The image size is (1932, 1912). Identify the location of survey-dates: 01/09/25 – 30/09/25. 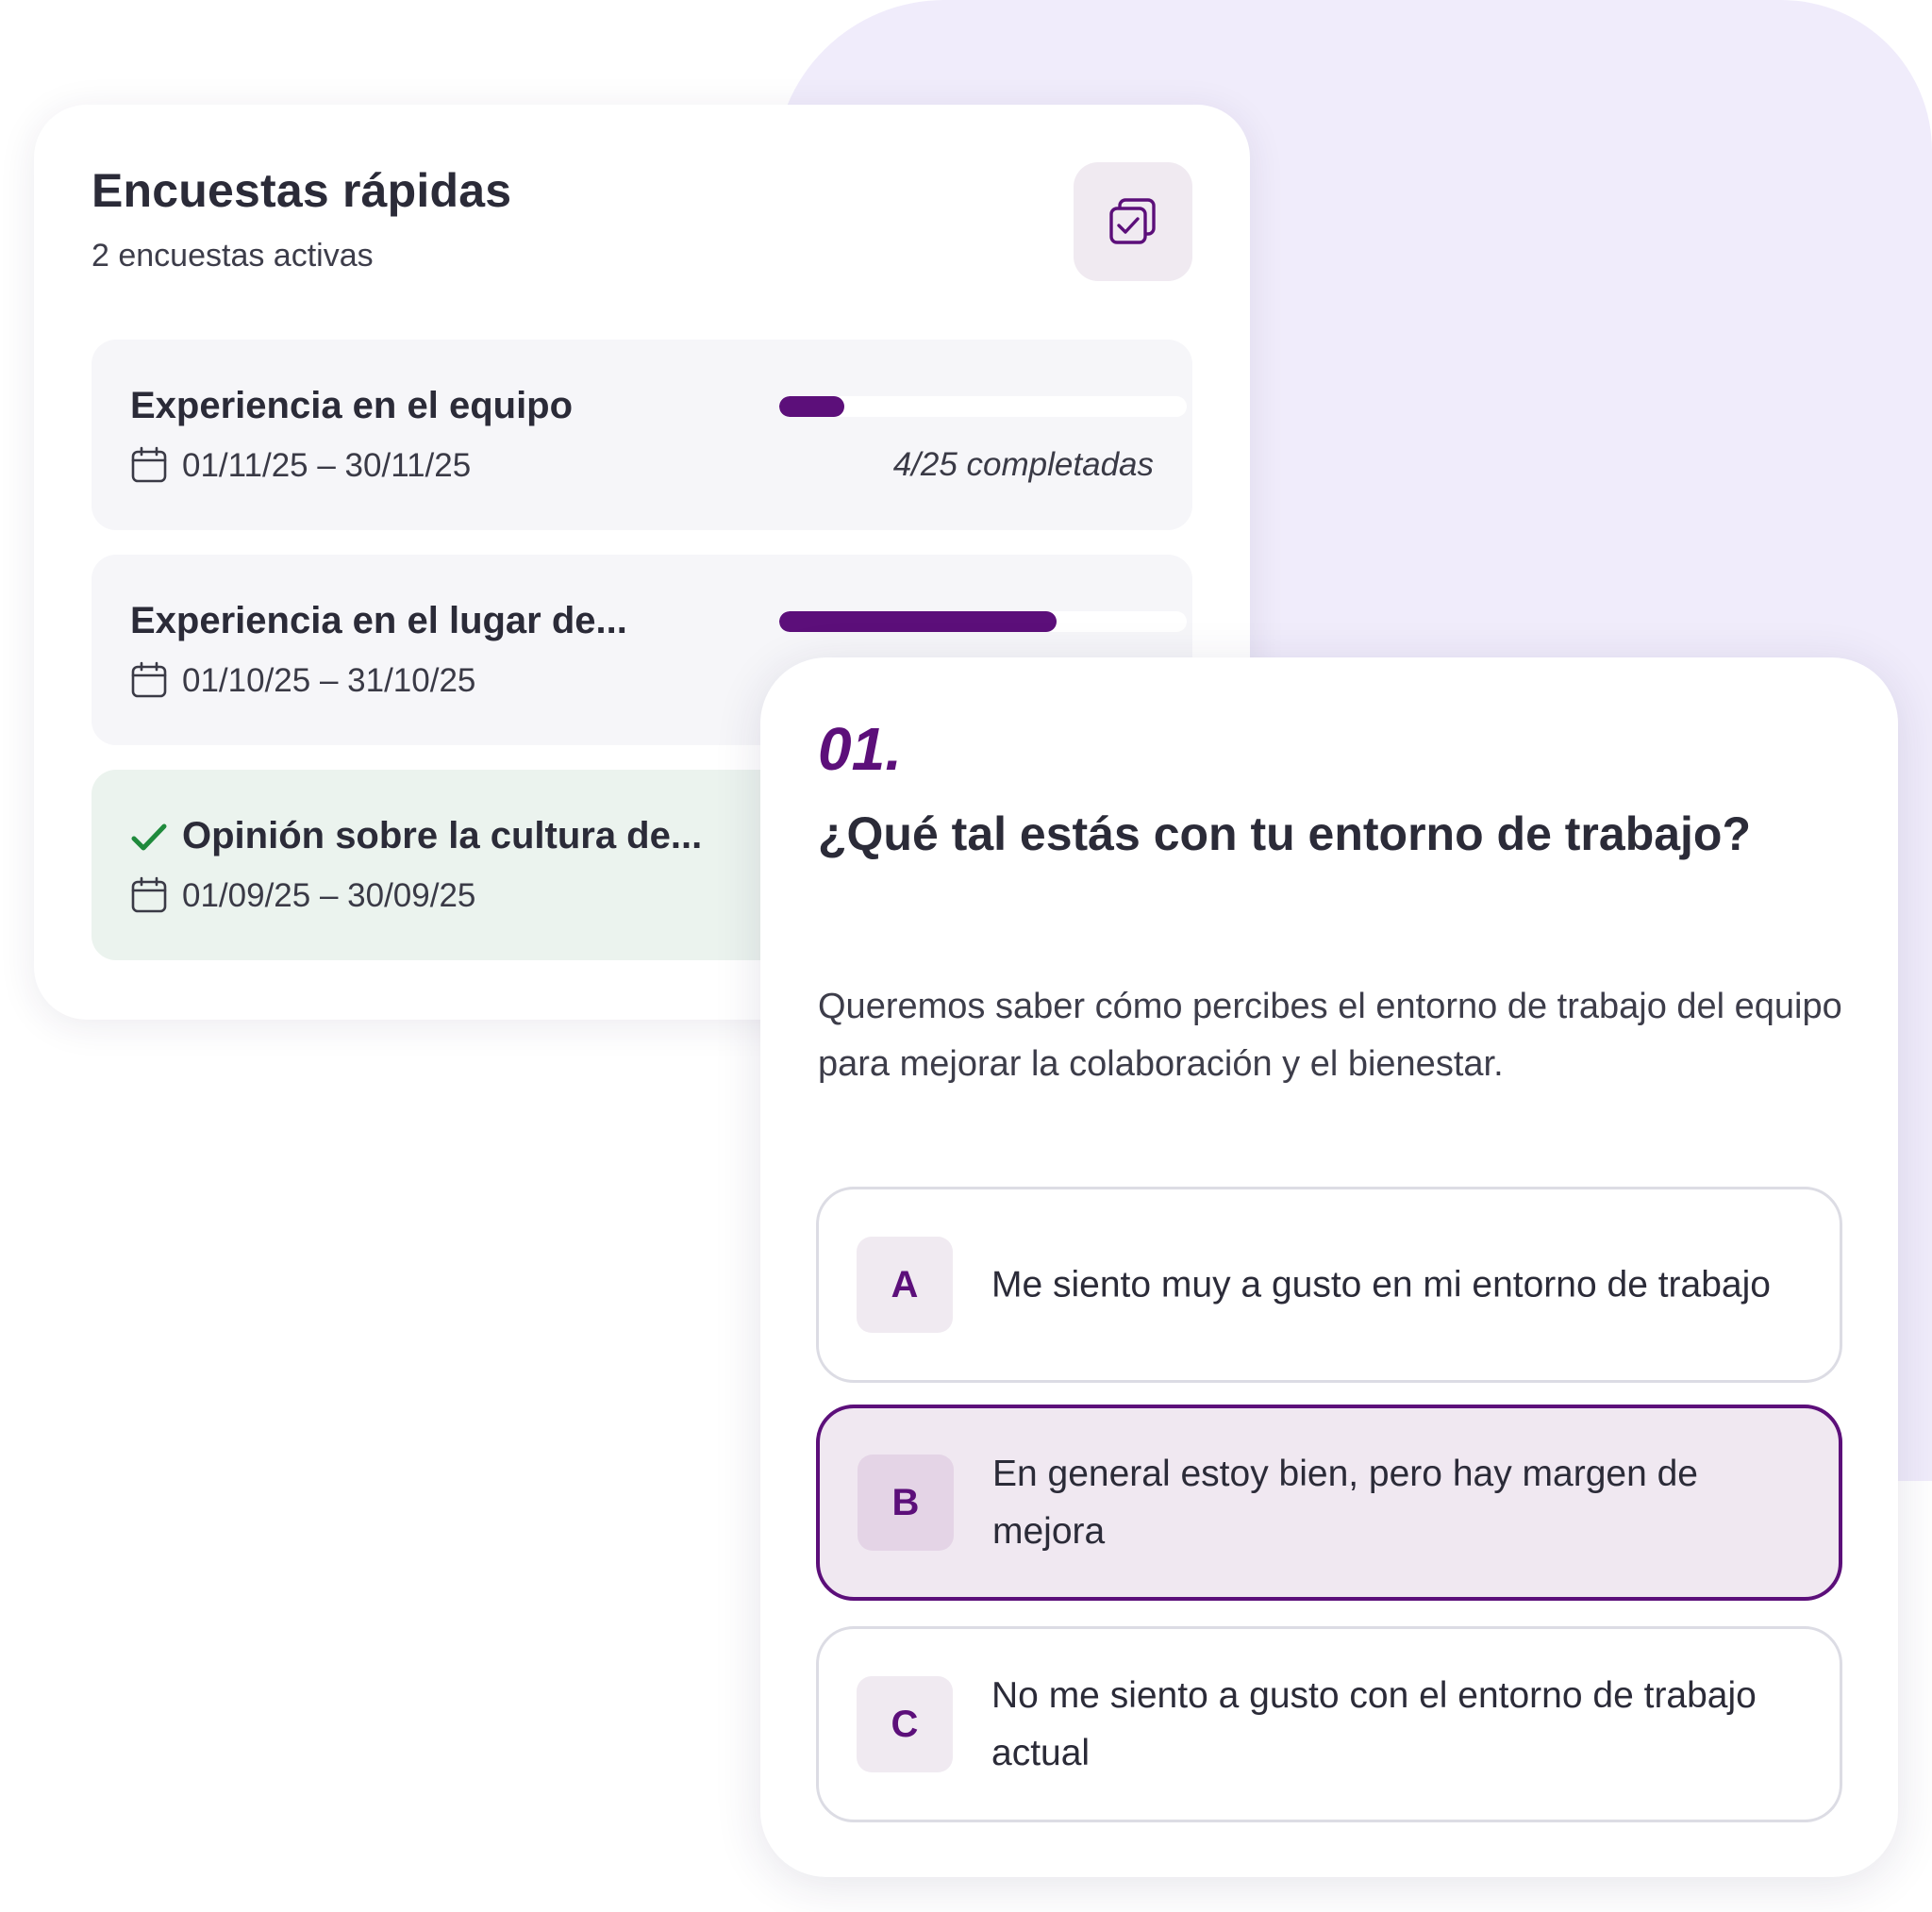
(329, 895).